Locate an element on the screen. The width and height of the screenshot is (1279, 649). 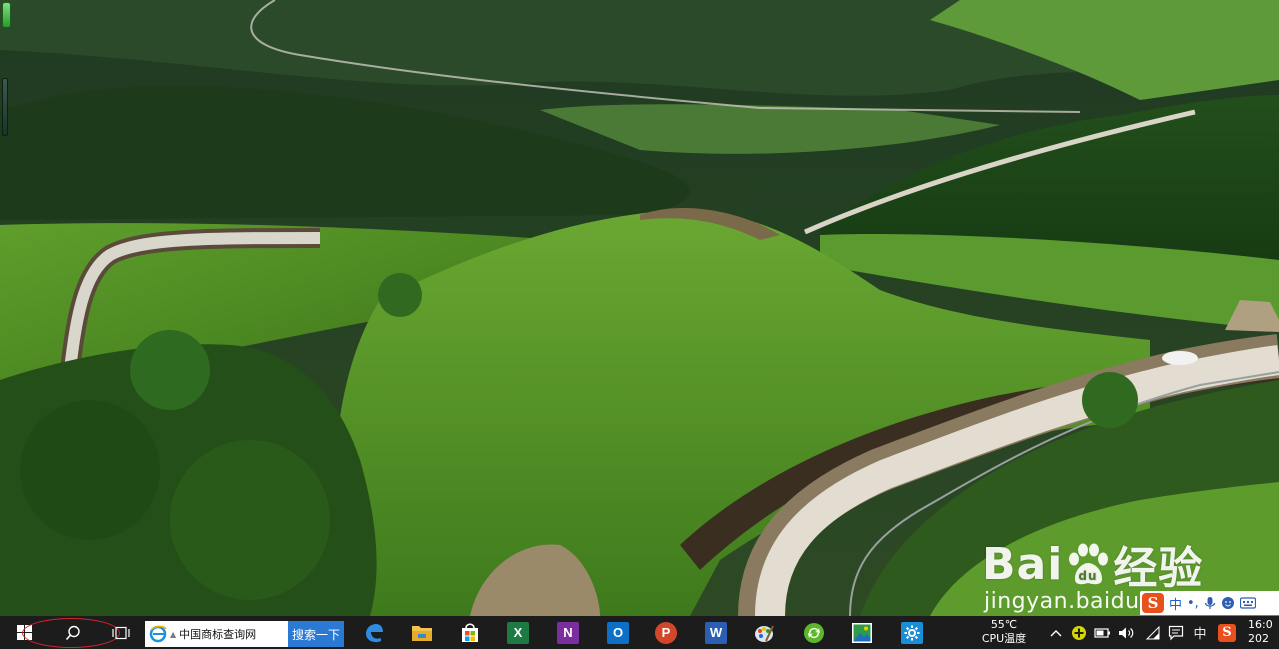
watermark-brand-bai: Bai is located at coordinates (1023, 564).